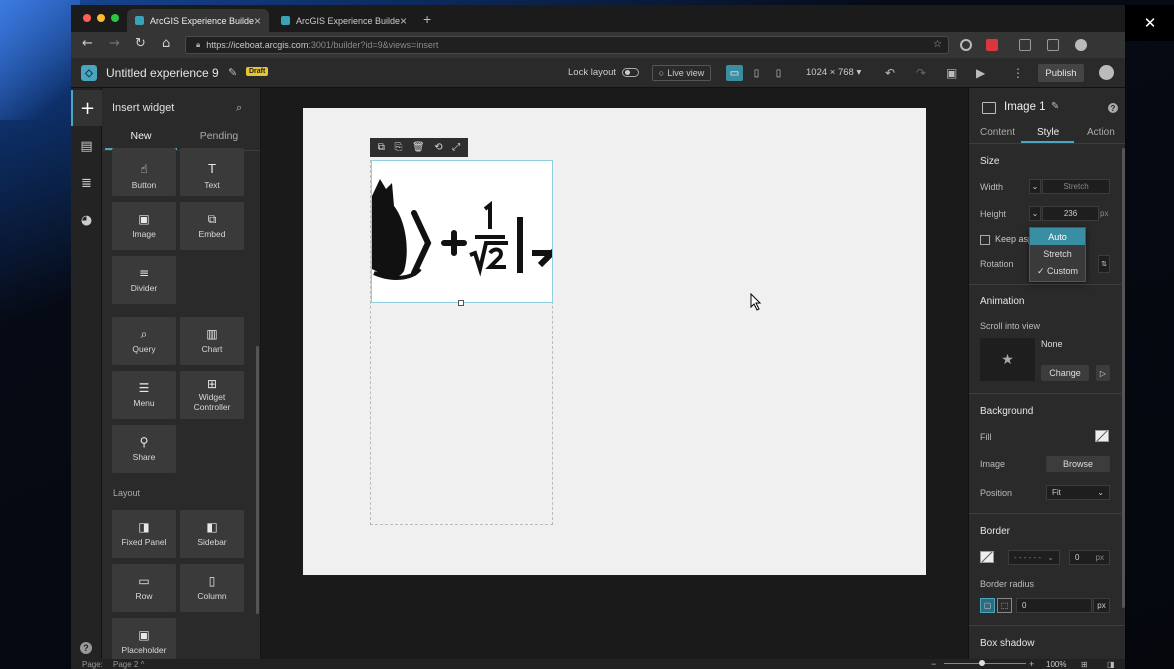 Image resolution: width=1174 pixels, height=669 pixels. I want to click on radius-uniform-icon: ▢, so click(987, 605).